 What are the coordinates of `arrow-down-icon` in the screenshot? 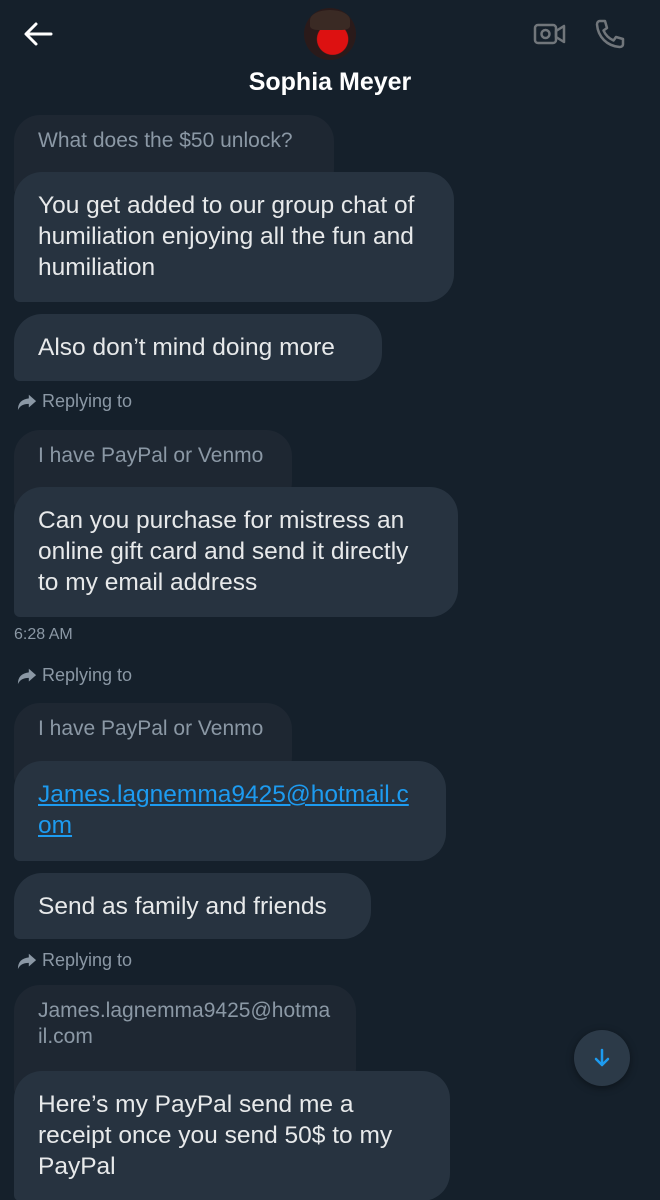 It's located at (602, 1057).